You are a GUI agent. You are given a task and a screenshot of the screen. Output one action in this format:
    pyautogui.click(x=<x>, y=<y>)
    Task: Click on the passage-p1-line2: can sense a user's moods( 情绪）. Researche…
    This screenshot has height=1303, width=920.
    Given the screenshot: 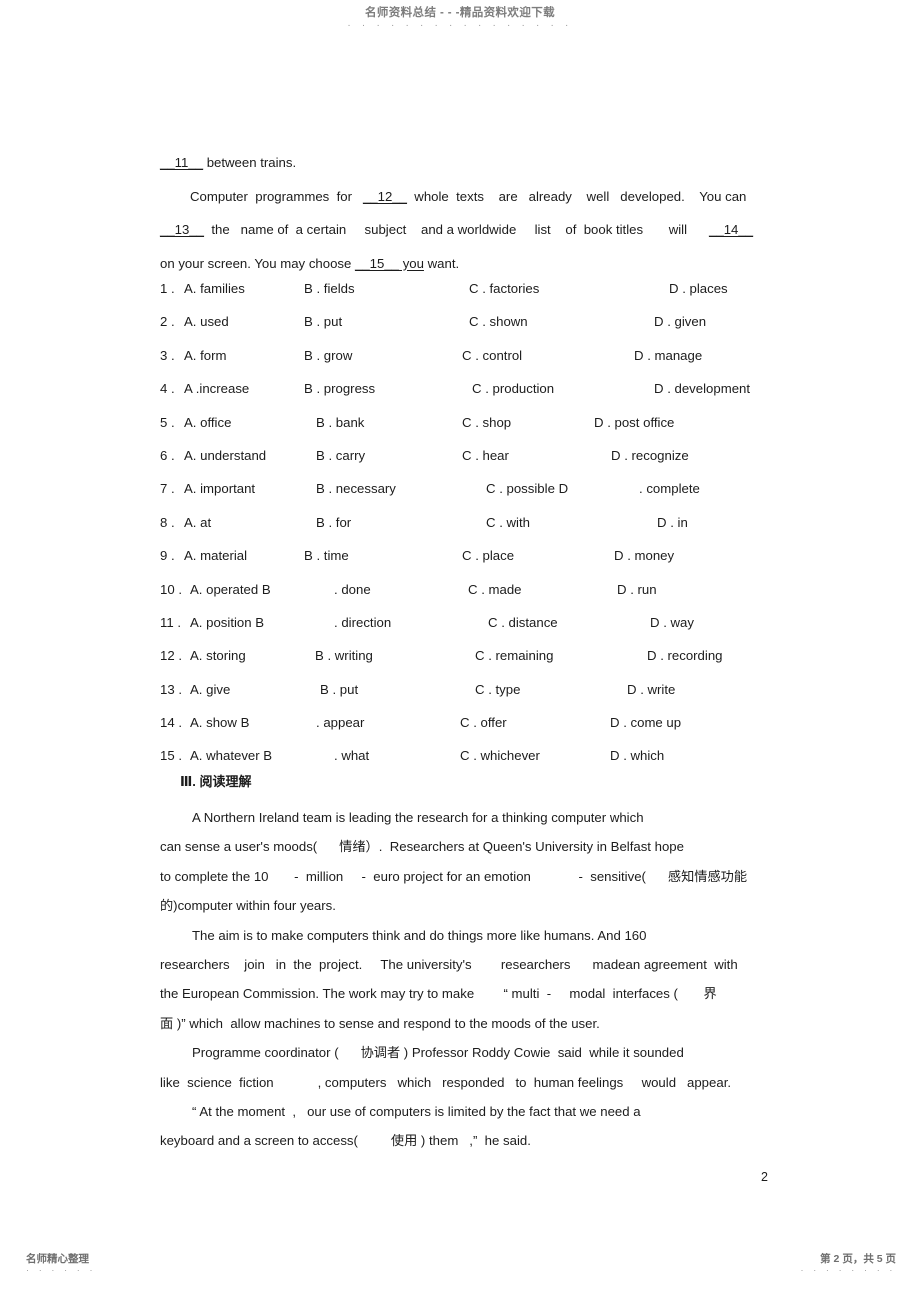 What is the action you would take?
    pyautogui.click(x=422, y=847)
    